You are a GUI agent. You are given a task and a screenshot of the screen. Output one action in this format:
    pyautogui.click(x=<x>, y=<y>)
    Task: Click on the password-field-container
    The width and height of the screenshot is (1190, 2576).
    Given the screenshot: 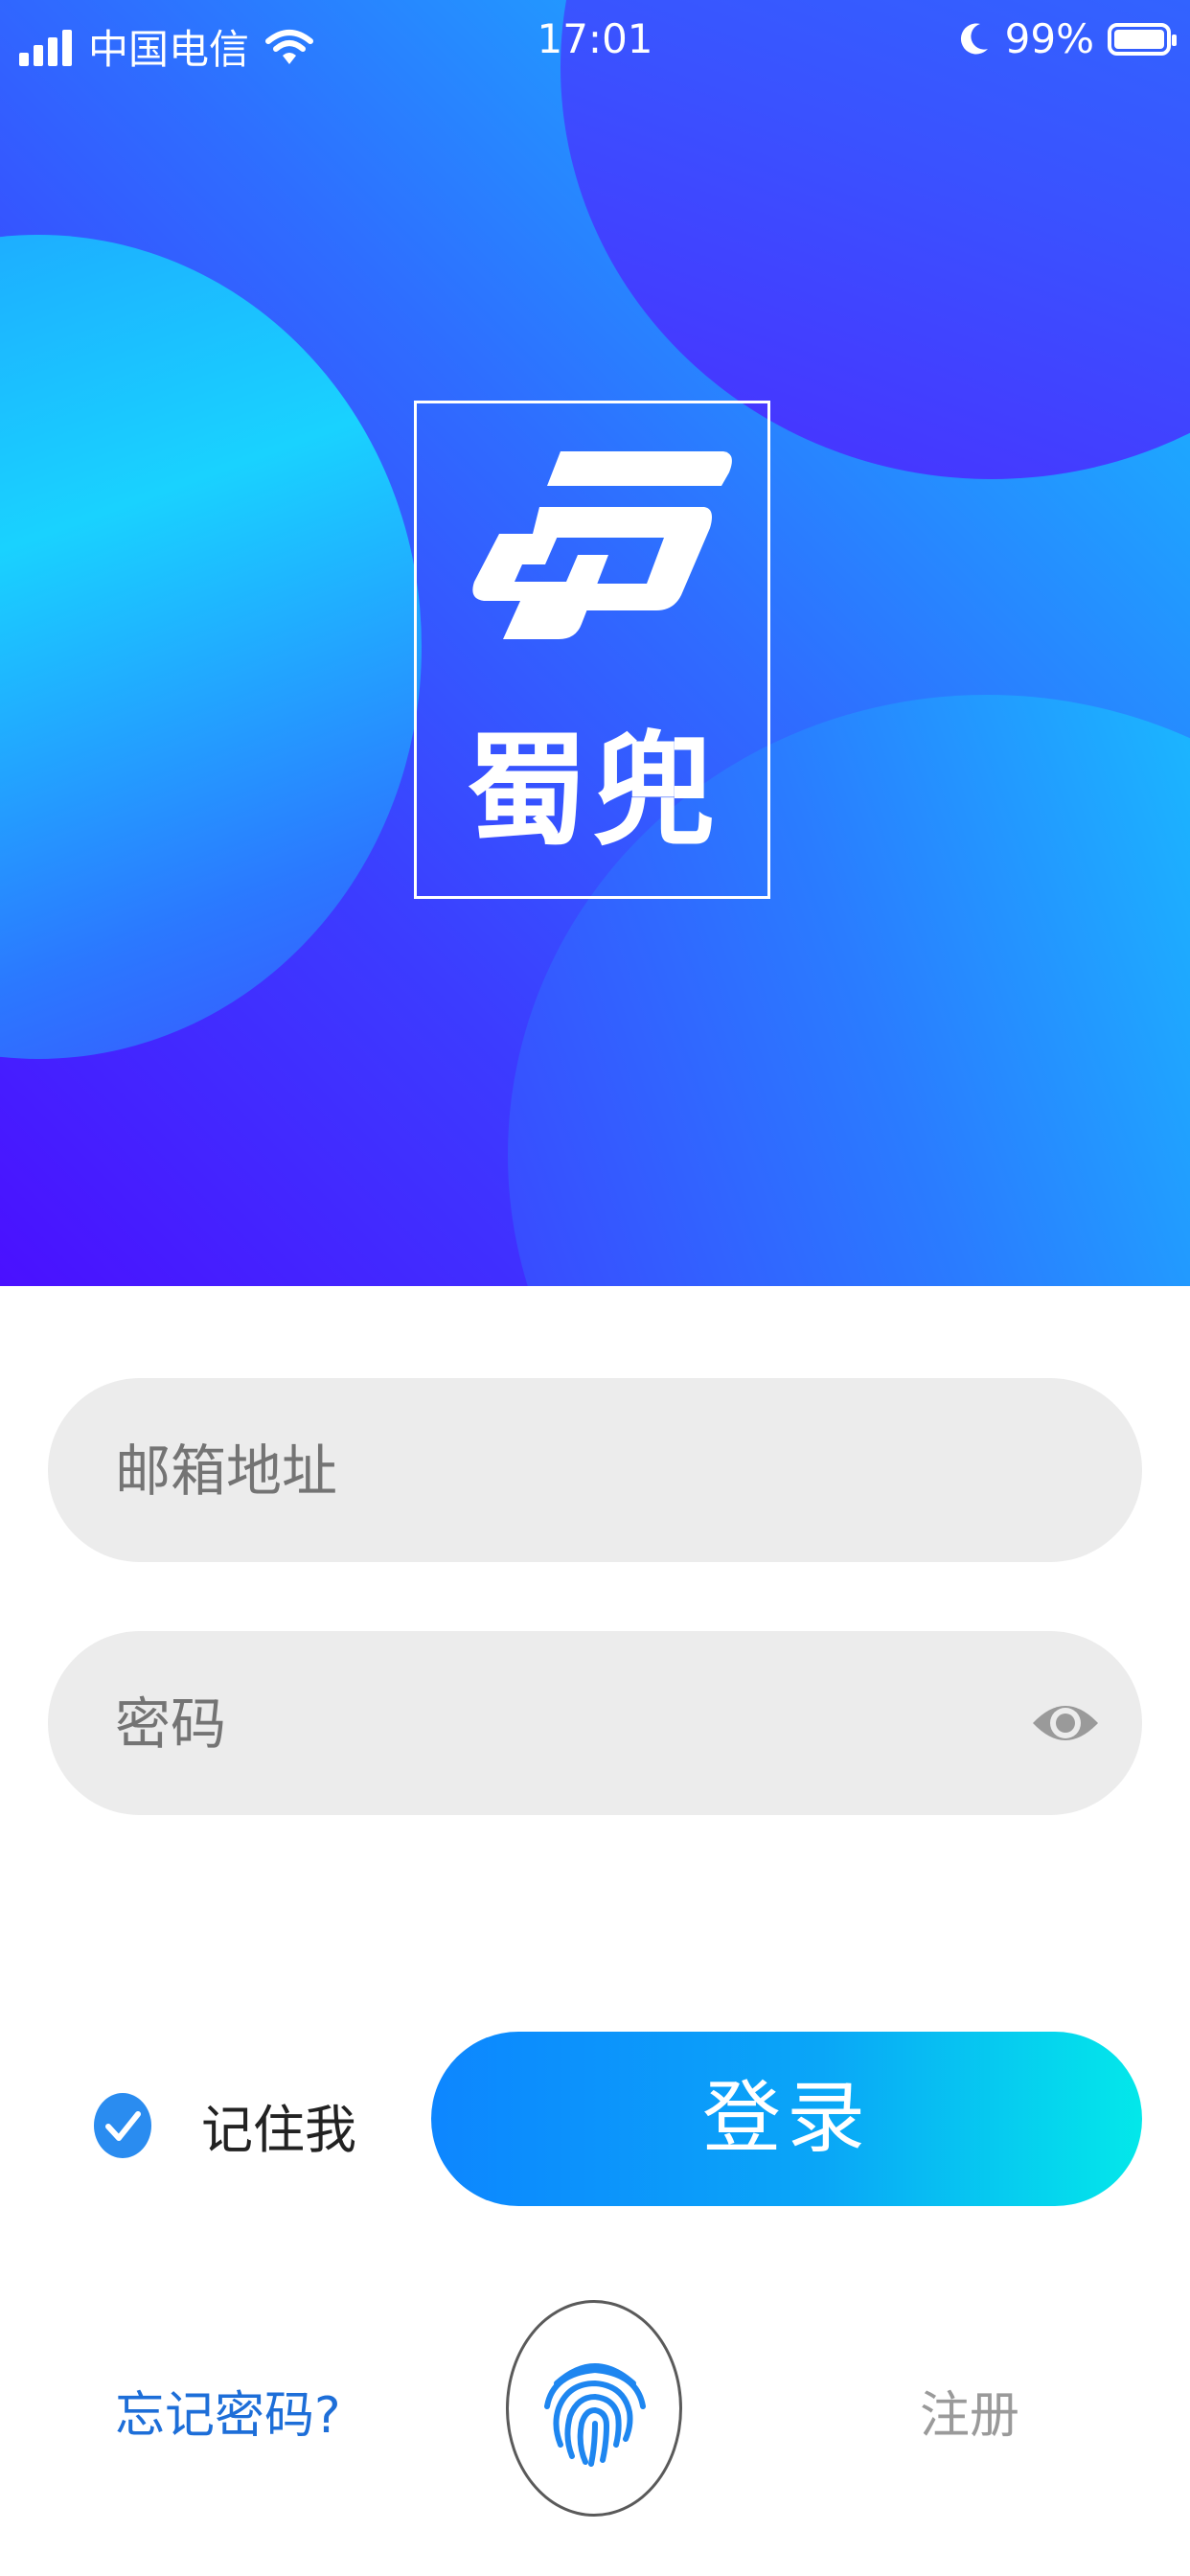 What is the action you would take?
    pyautogui.click(x=595, y=1724)
    